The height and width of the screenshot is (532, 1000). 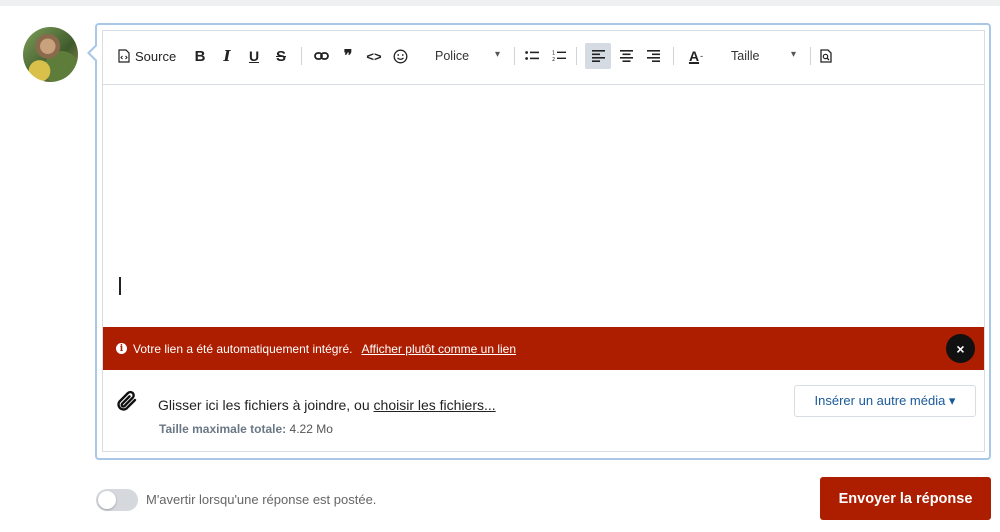 I want to click on align-left-button, so click(x=598, y=56).